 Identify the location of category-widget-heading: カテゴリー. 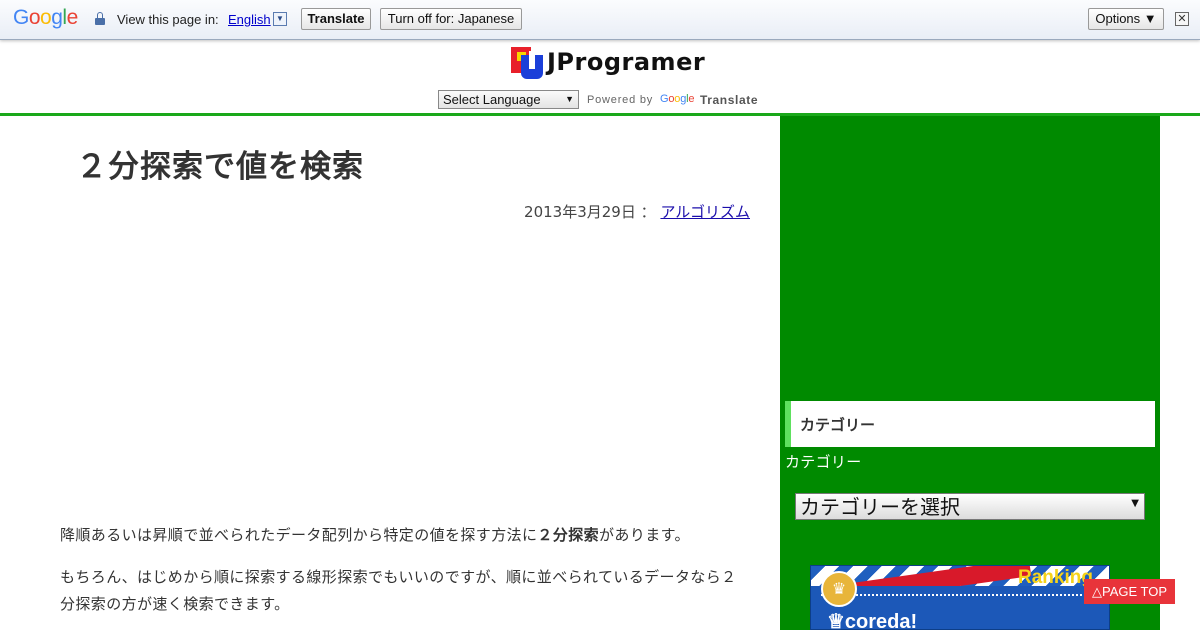
(970, 424).